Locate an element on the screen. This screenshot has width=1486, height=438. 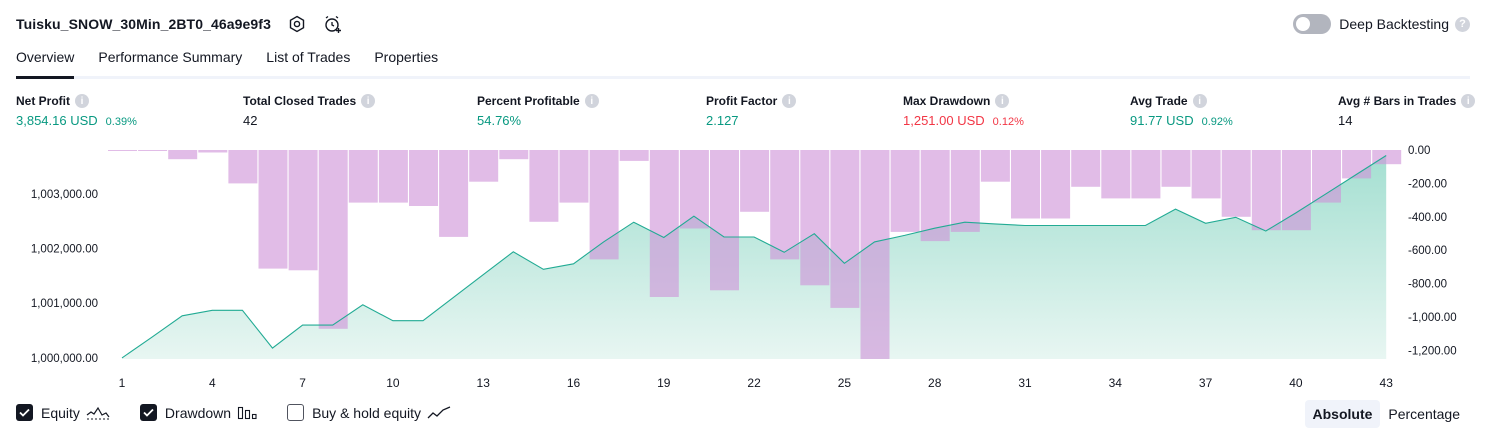
drawdown-bars-icon is located at coordinates (247, 413).